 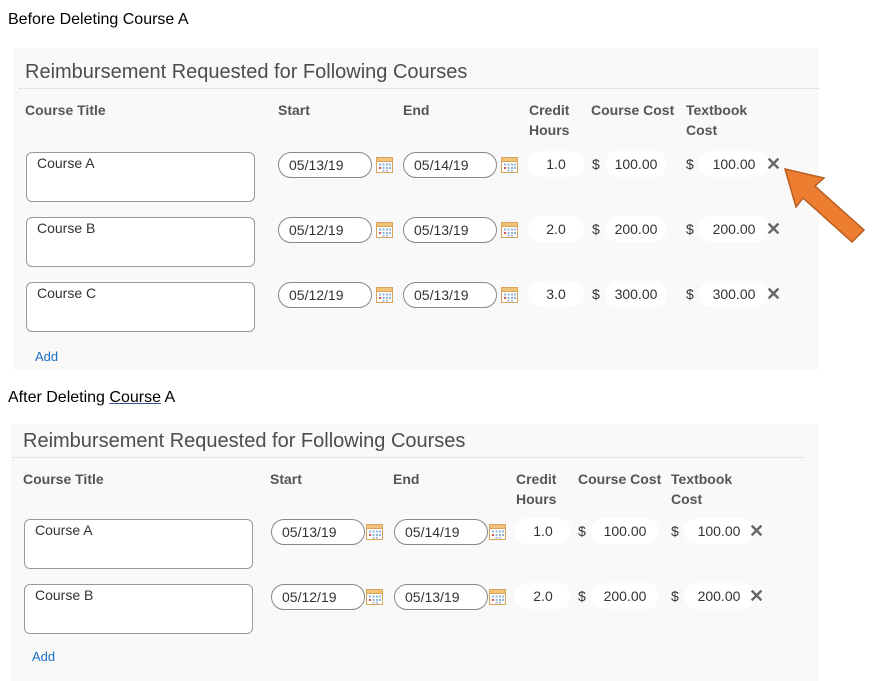 What do you see at coordinates (92, 397) in the screenshot?
I see `caption-after: After Deleting Course A` at bounding box center [92, 397].